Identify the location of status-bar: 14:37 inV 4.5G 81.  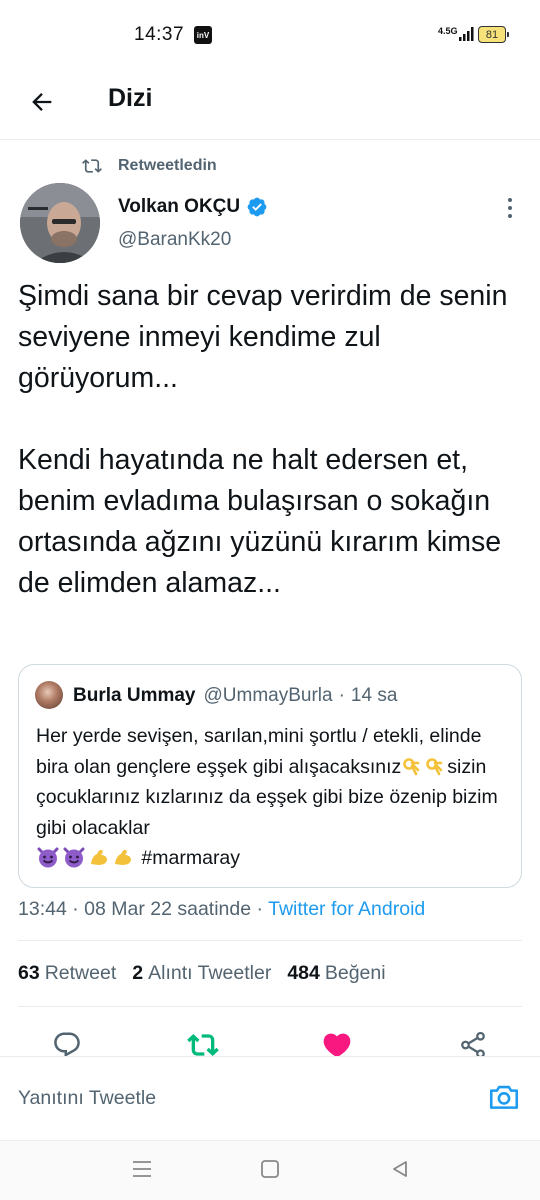
(270, 36).